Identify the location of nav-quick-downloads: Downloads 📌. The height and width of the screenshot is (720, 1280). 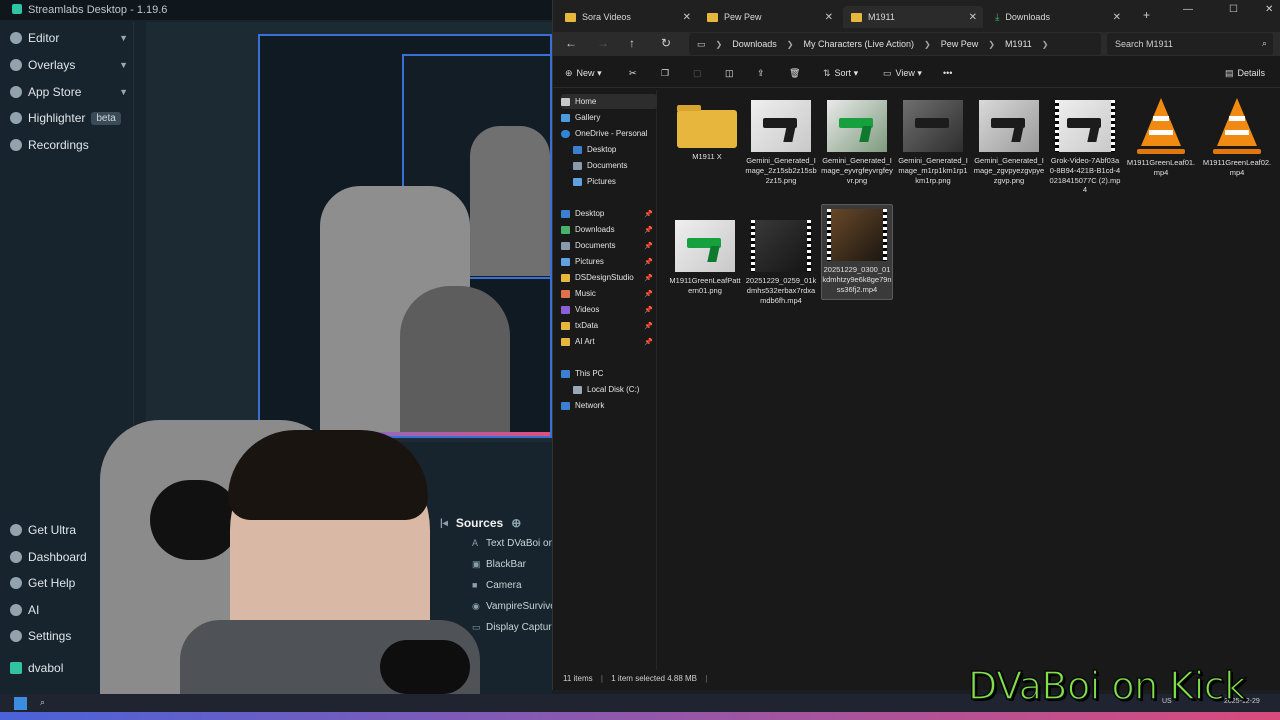
(609, 229).